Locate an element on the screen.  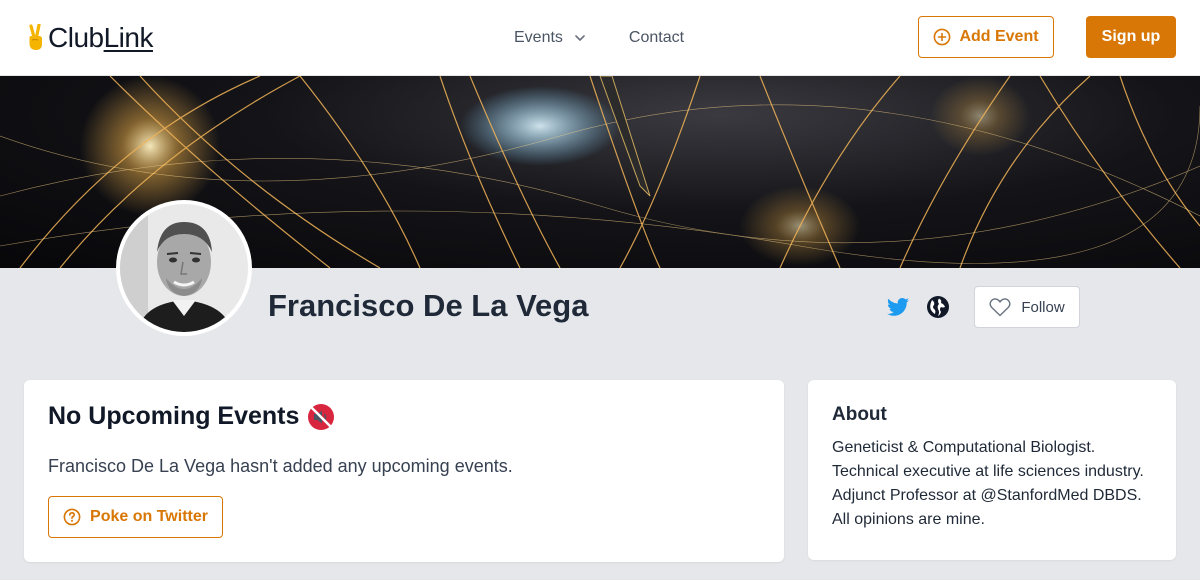
website-link is located at coordinates (938, 307).